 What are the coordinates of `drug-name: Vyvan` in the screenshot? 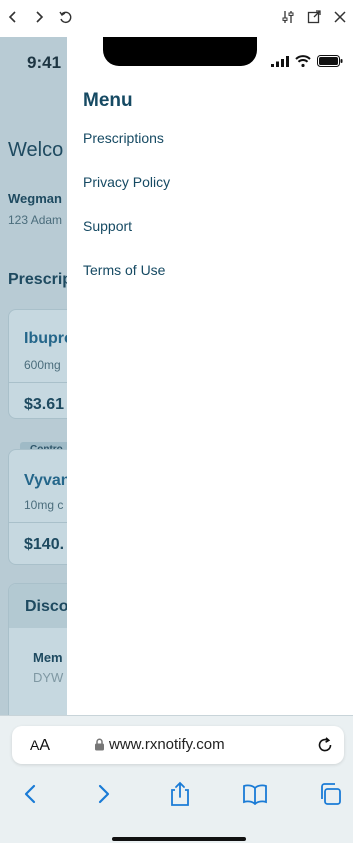 It's located at (47, 480).